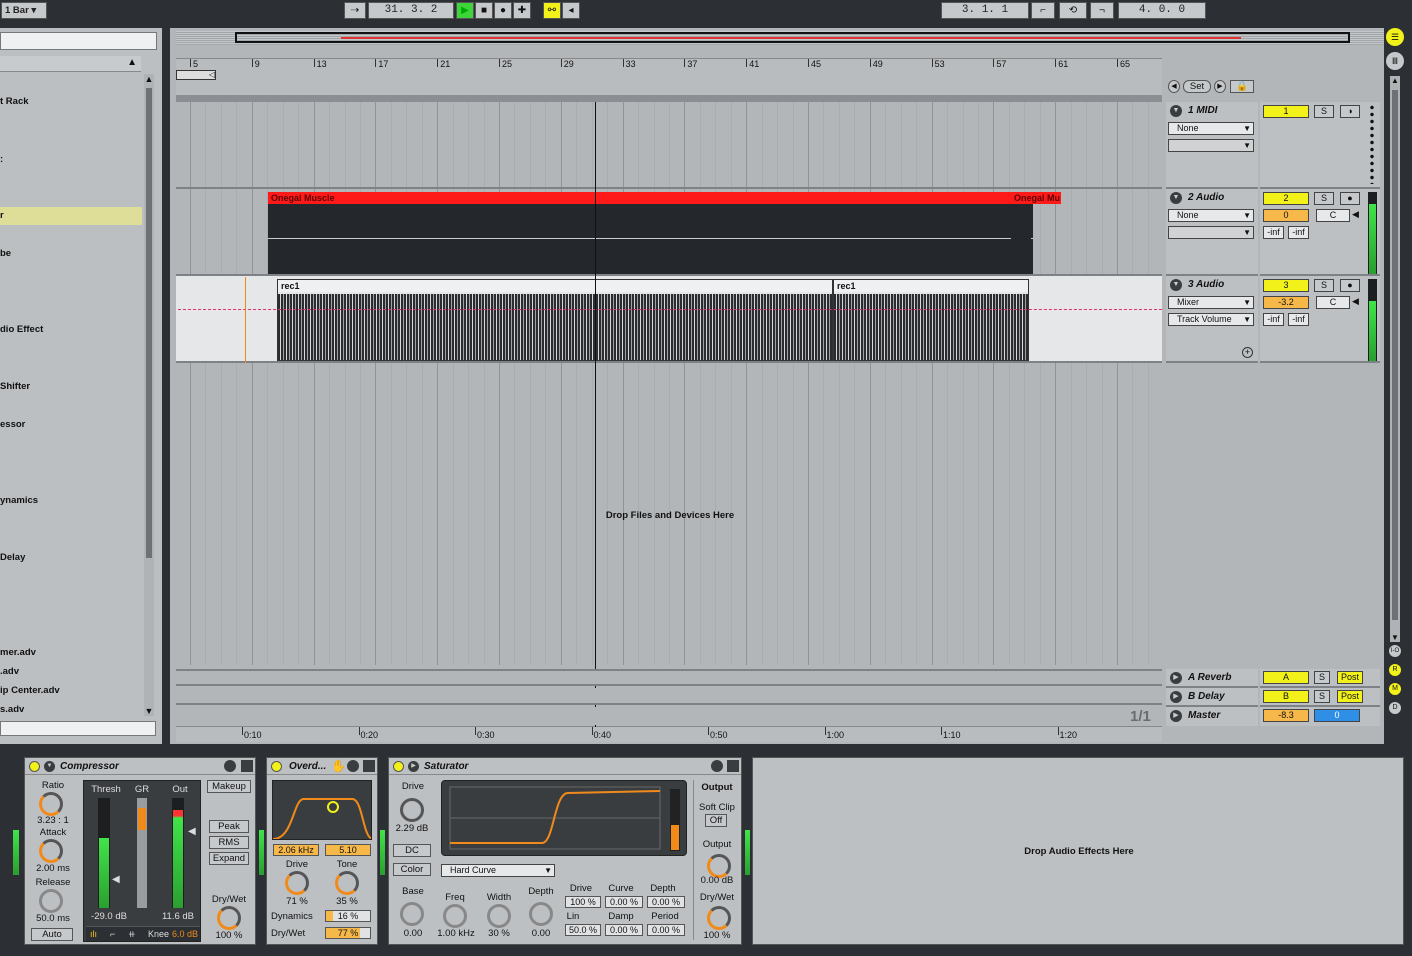 The height and width of the screenshot is (956, 1412). I want to click on base-knob, so click(412, 914).